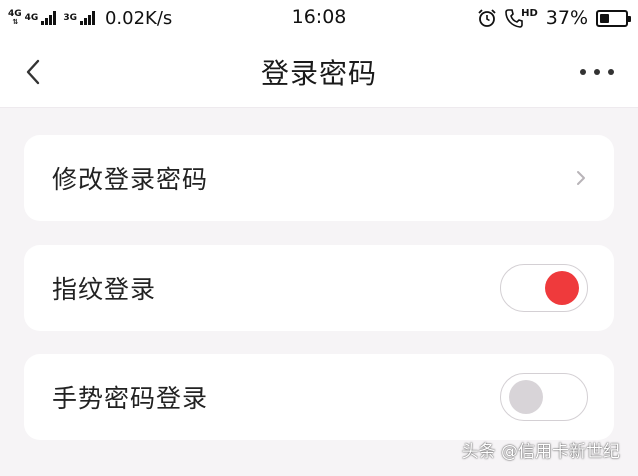  I want to click on network-type-badge: 4G, so click(31, 17).